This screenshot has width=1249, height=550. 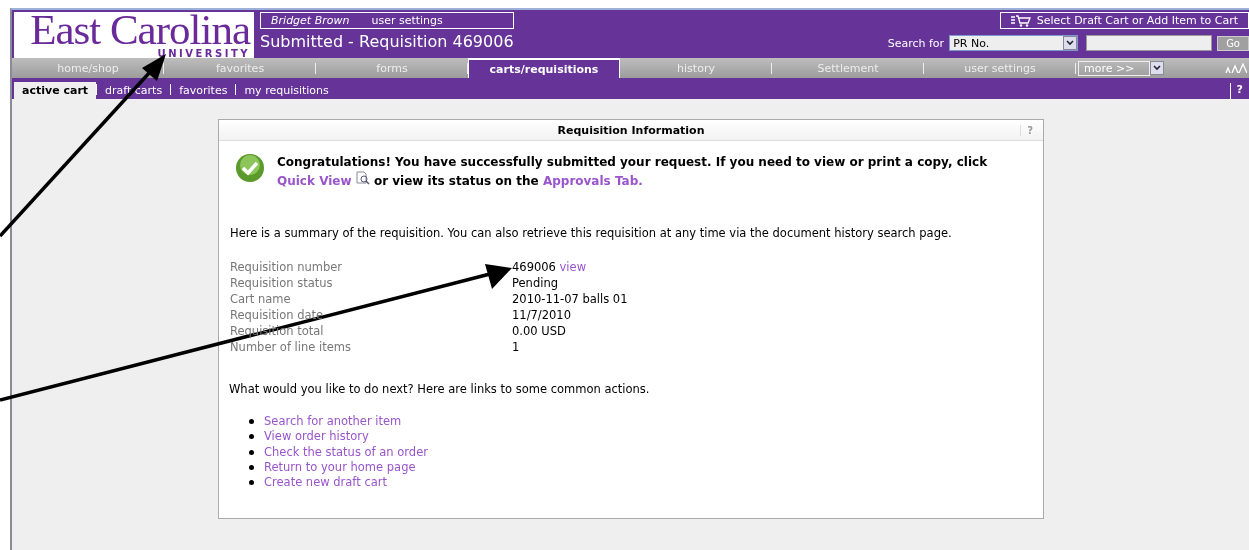 What do you see at coordinates (1026, 130) in the screenshot?
I see `panel-help-link: ?` at bounding box center [1026, 130].